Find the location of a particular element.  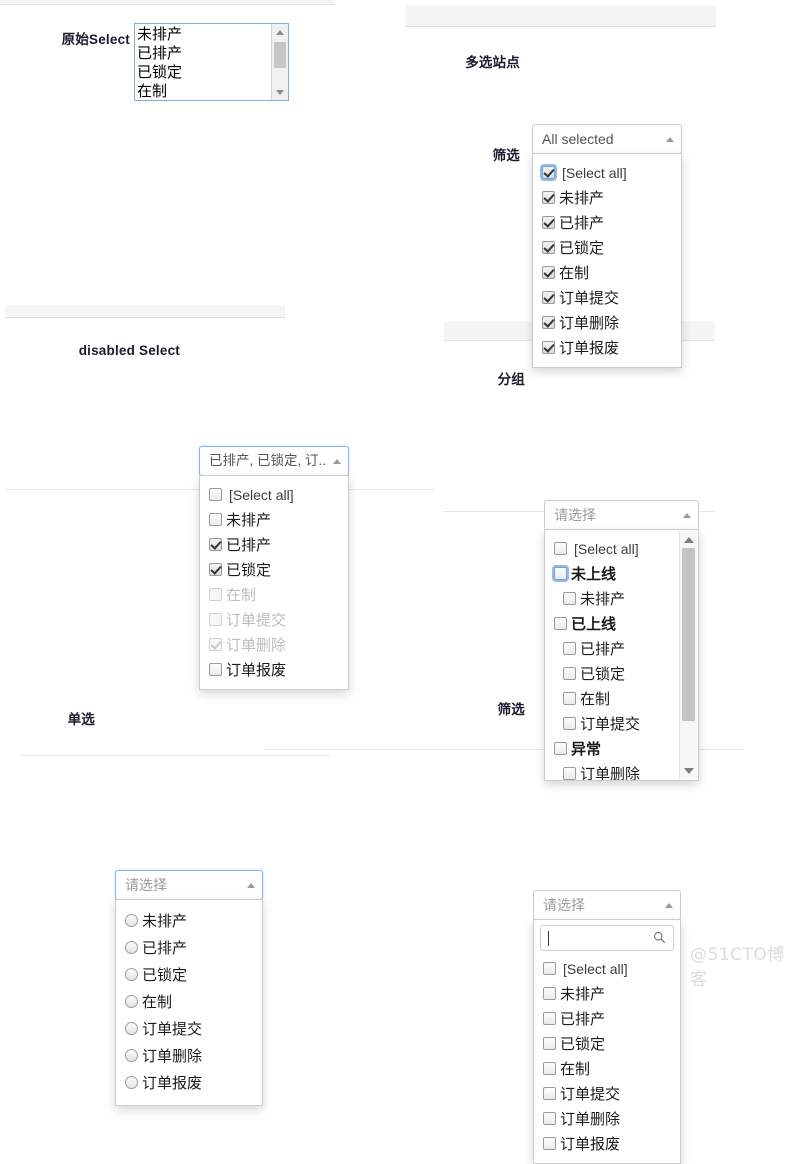

native-multiple-select: 未排产 已排产 已锁定 在制 is located at coordinates (211, 62).